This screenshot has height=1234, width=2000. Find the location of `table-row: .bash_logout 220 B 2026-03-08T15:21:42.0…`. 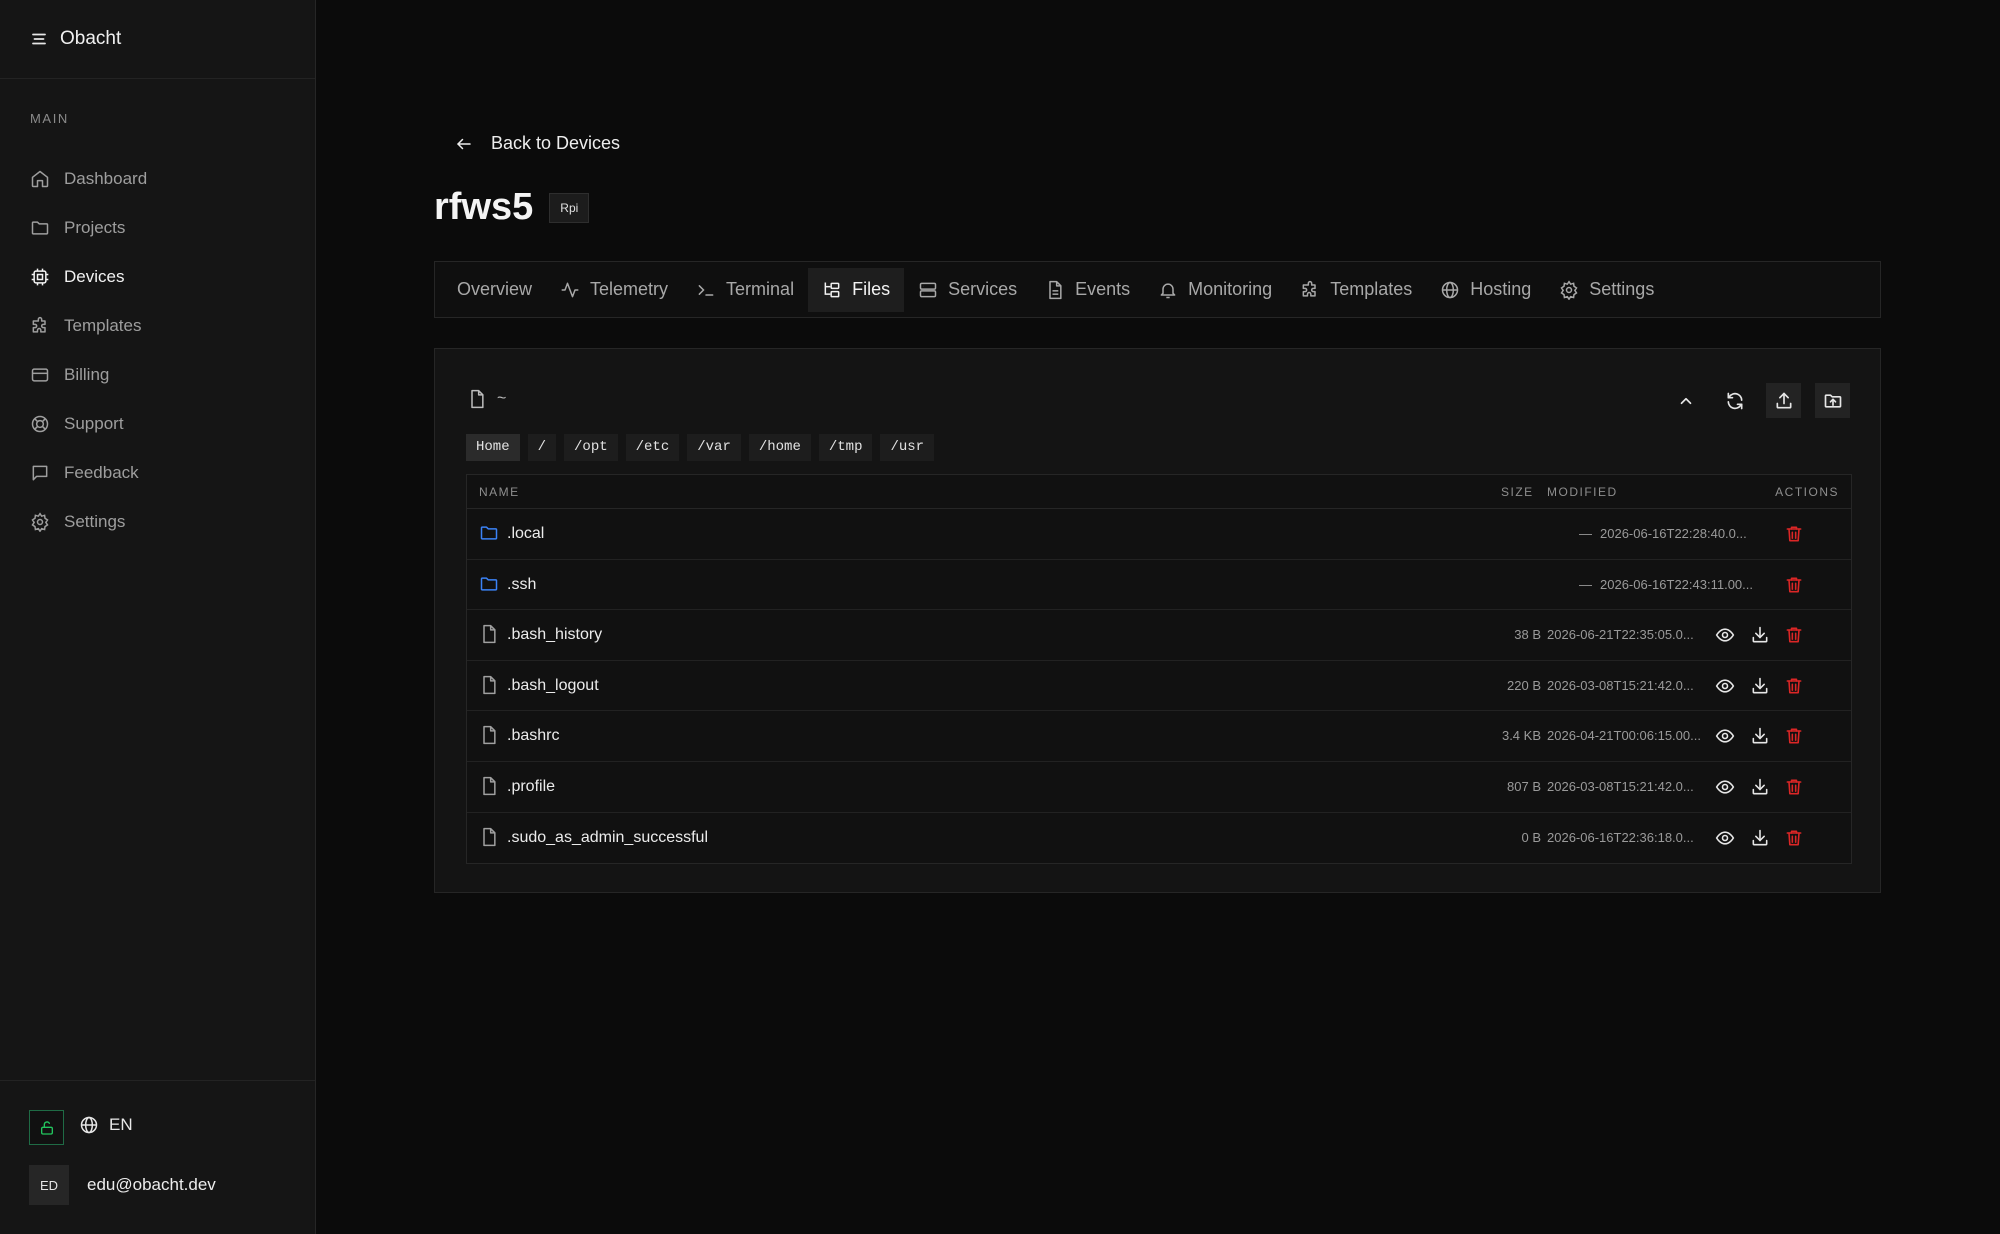

table-row: .bash_logout 220 B 2026-03-08T15:21:42.0… is located at coordinates (1159, 686).